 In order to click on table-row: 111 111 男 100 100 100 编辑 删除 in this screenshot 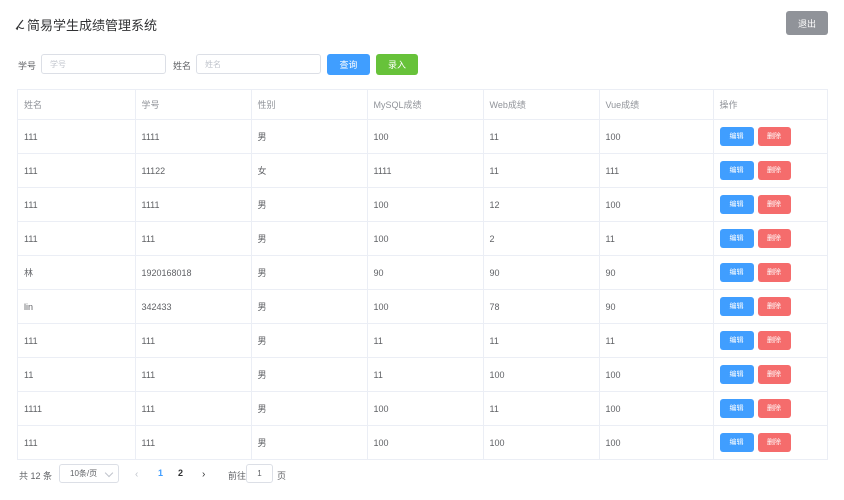, I will do `click(422, 442)`.